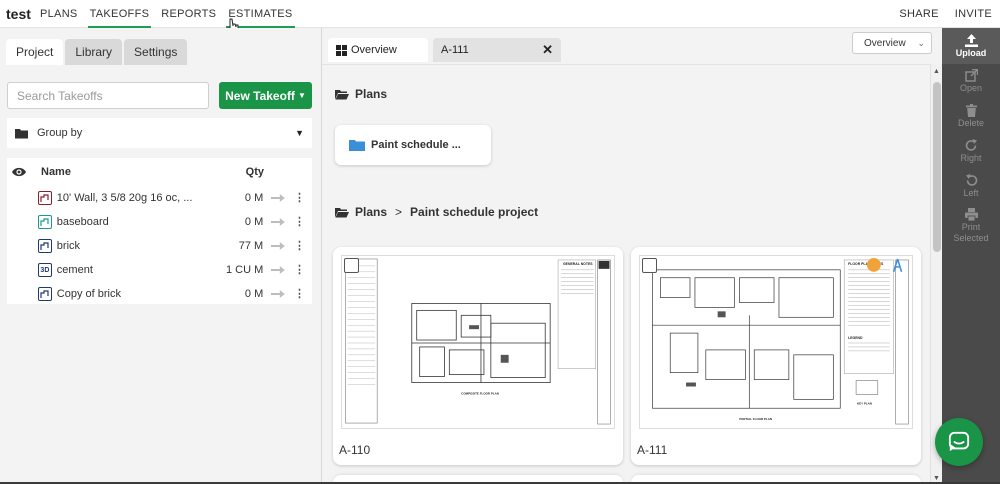 The width and height of the screenshot is (1000, 484). What do you see at coordinates (355, 450) in the screenshot?
I see `sheet-label: A-110` at bounding box center [355, 450].